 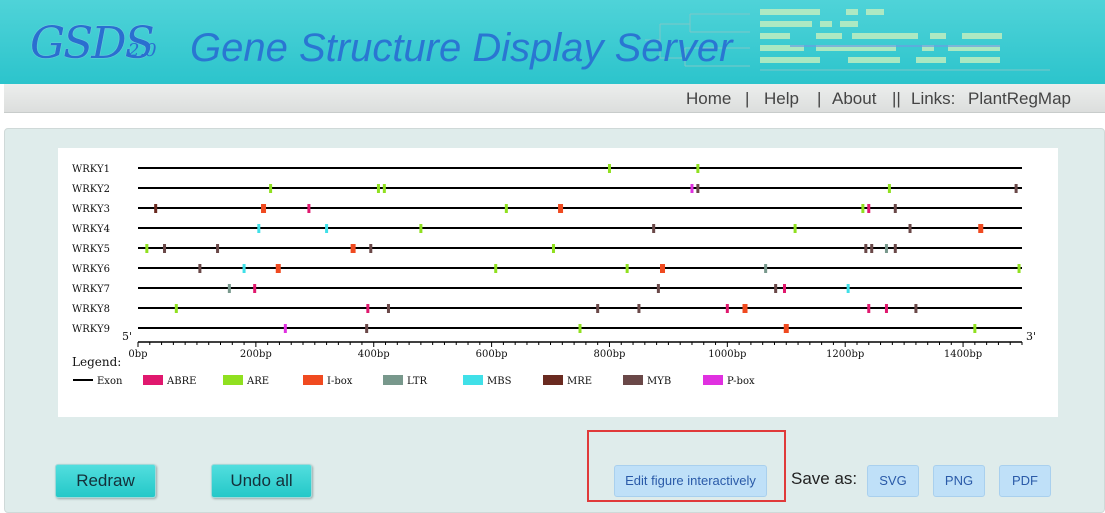 I want to click on x-tick-label: 1400bp, so click(x=963, y=354).